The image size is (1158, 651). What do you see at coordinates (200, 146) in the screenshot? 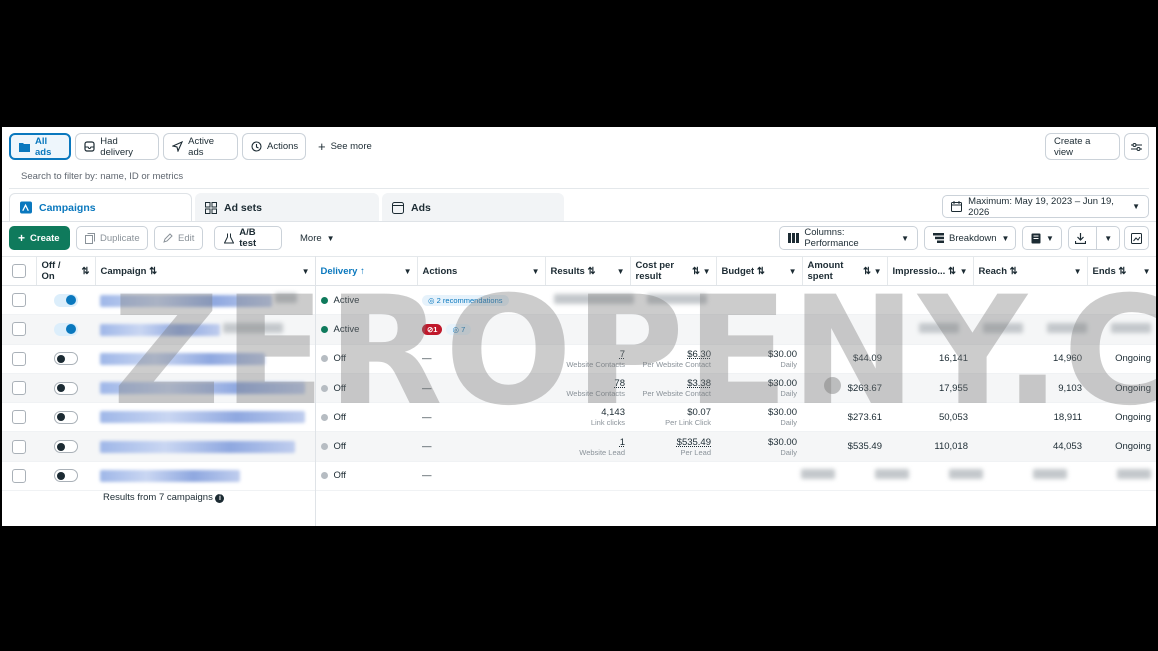
I see `active-ads-chip: Active ads` at bounding box center [200, 146].